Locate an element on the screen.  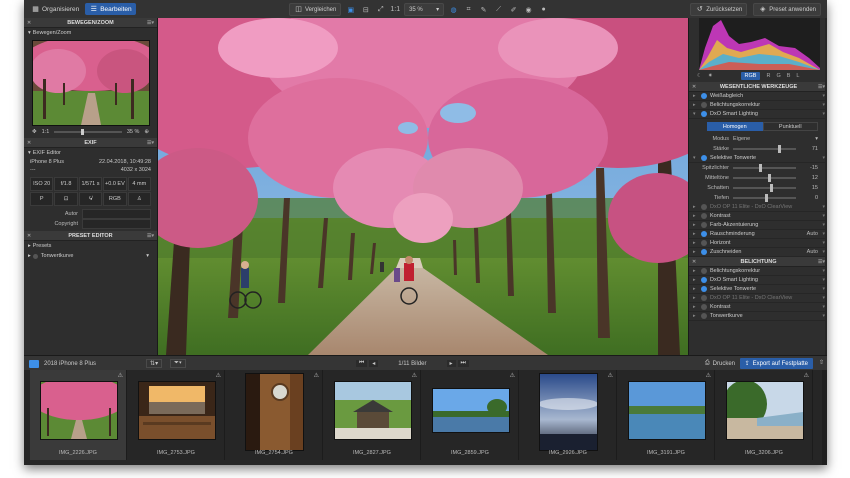
zoom-slider is located at coordinates (88, 132).